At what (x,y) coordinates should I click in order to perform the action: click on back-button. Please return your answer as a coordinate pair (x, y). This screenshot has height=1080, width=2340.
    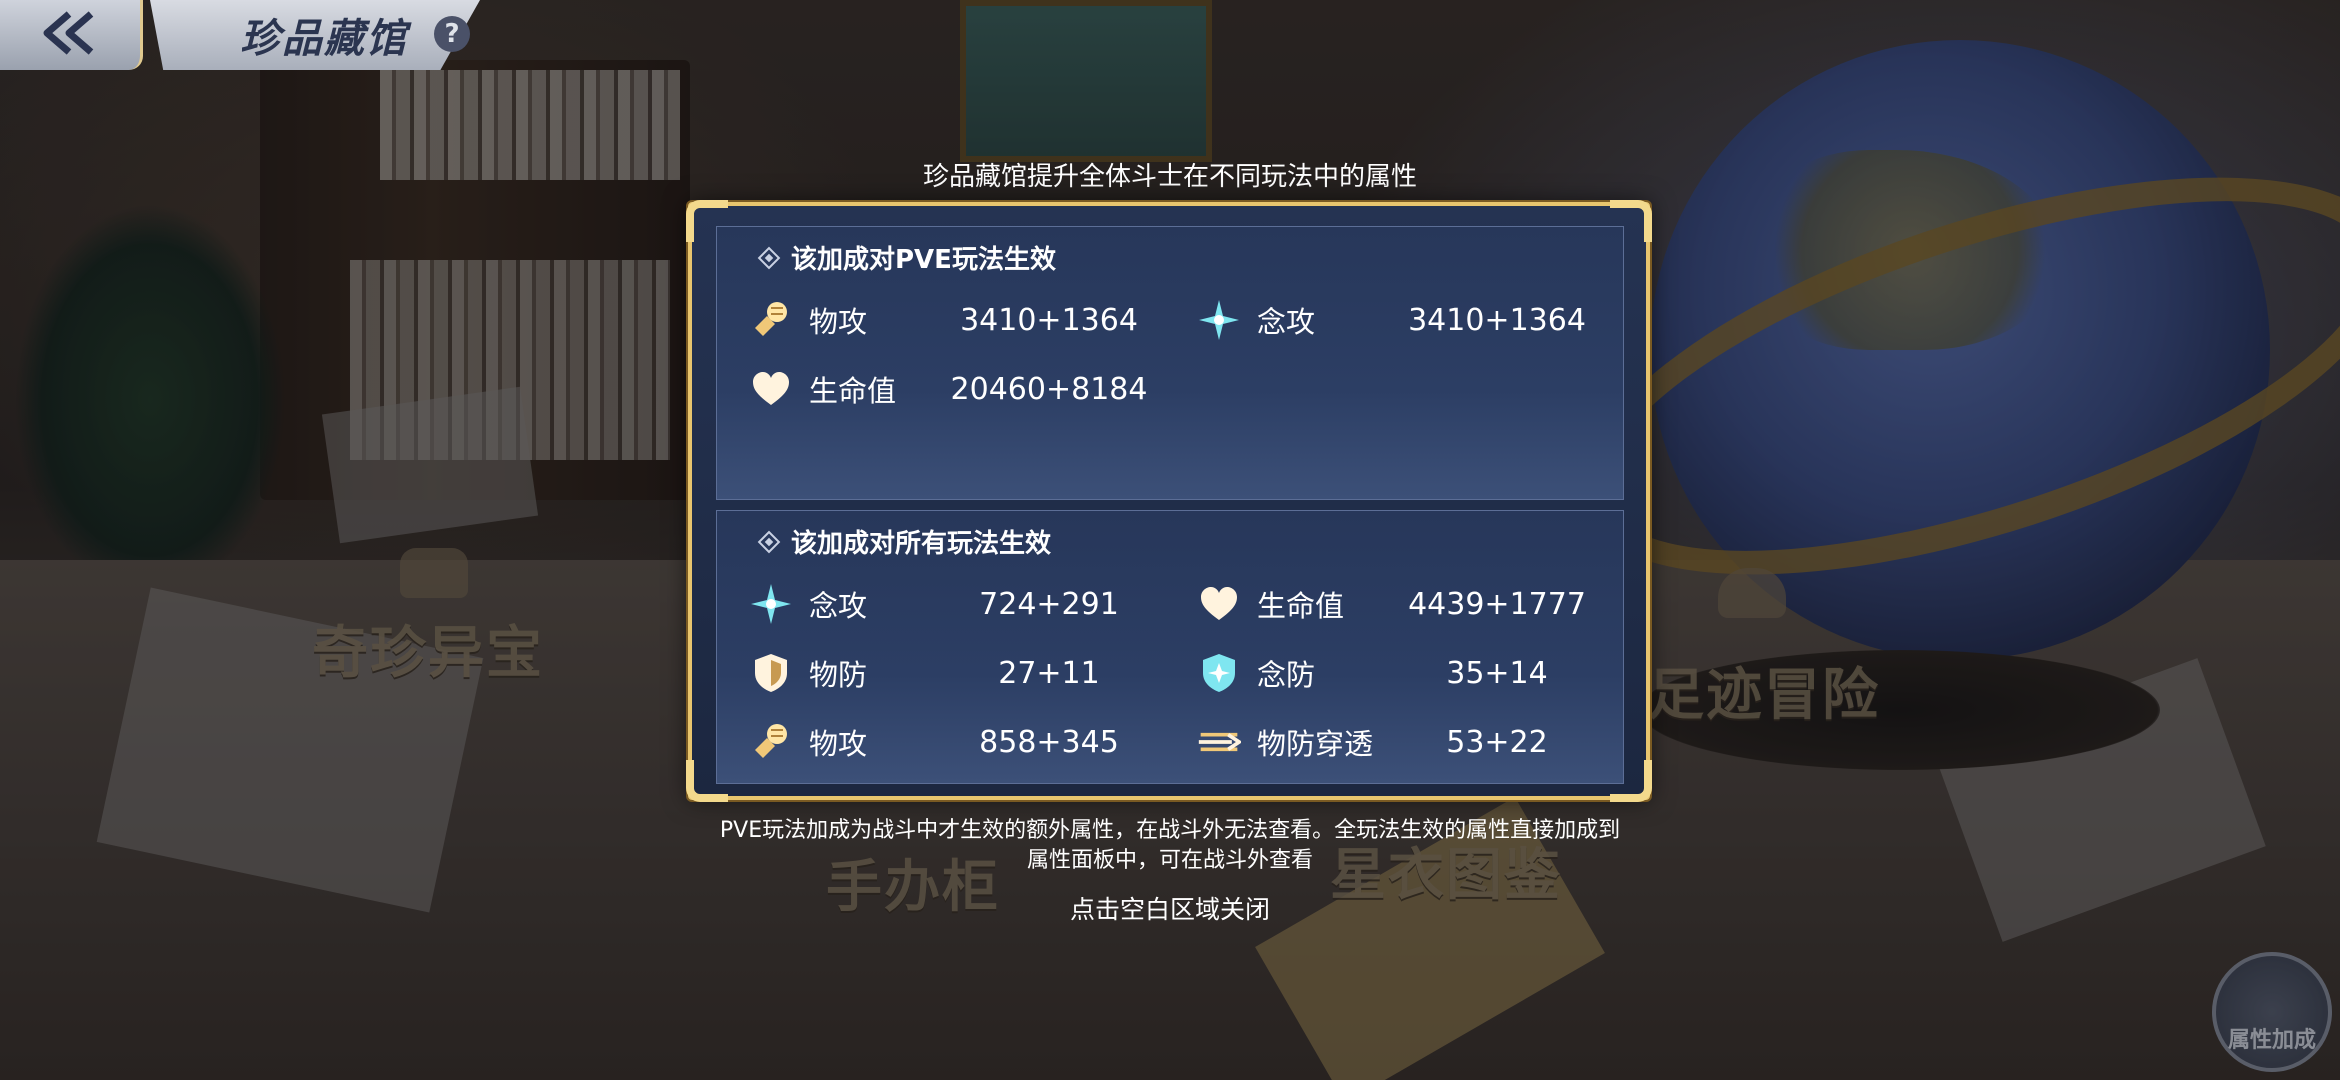
    Looking at the image, I should click on (71, 35).